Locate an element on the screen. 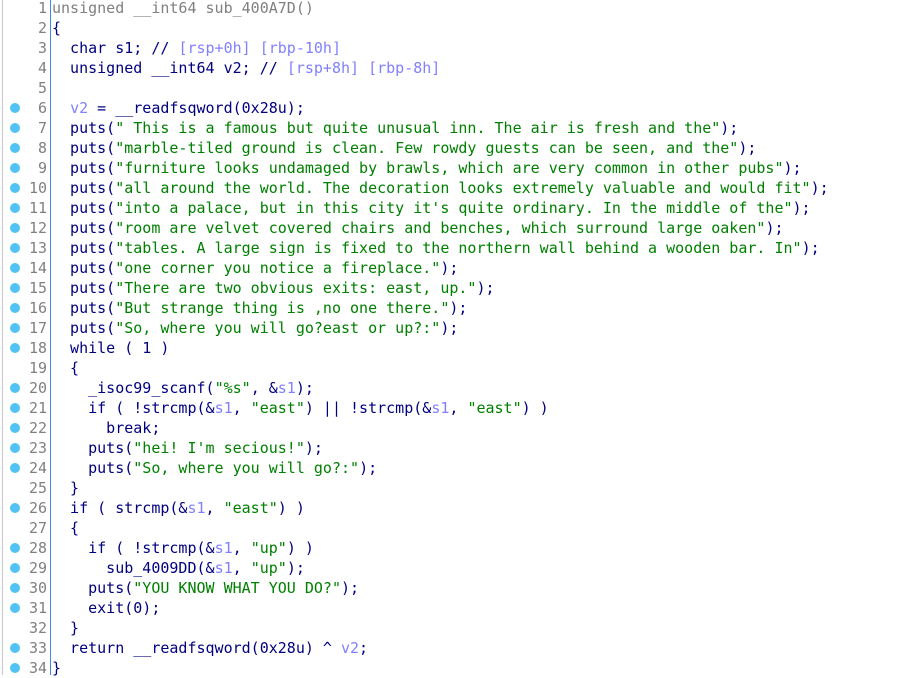 The width and height of the screenshot is (916, 678). line-number: 19 is located at coordinates (37, 368).